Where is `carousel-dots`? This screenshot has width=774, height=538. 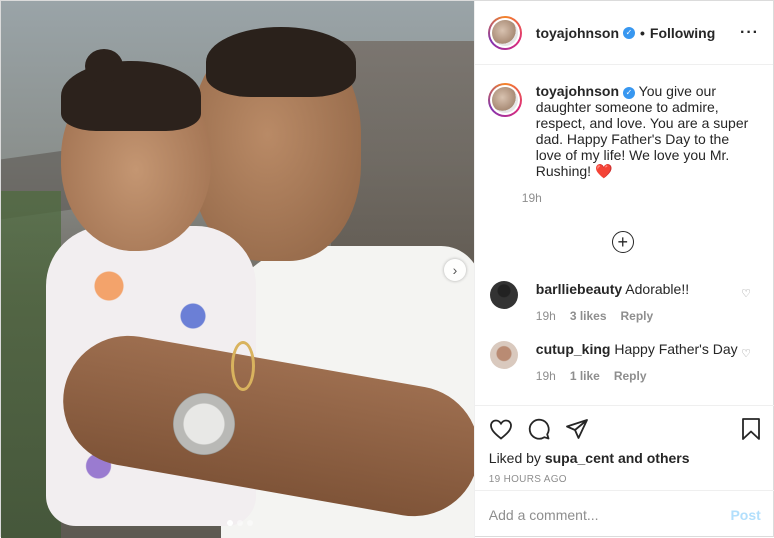 carousel-dots is located at coordinates (240, 523).